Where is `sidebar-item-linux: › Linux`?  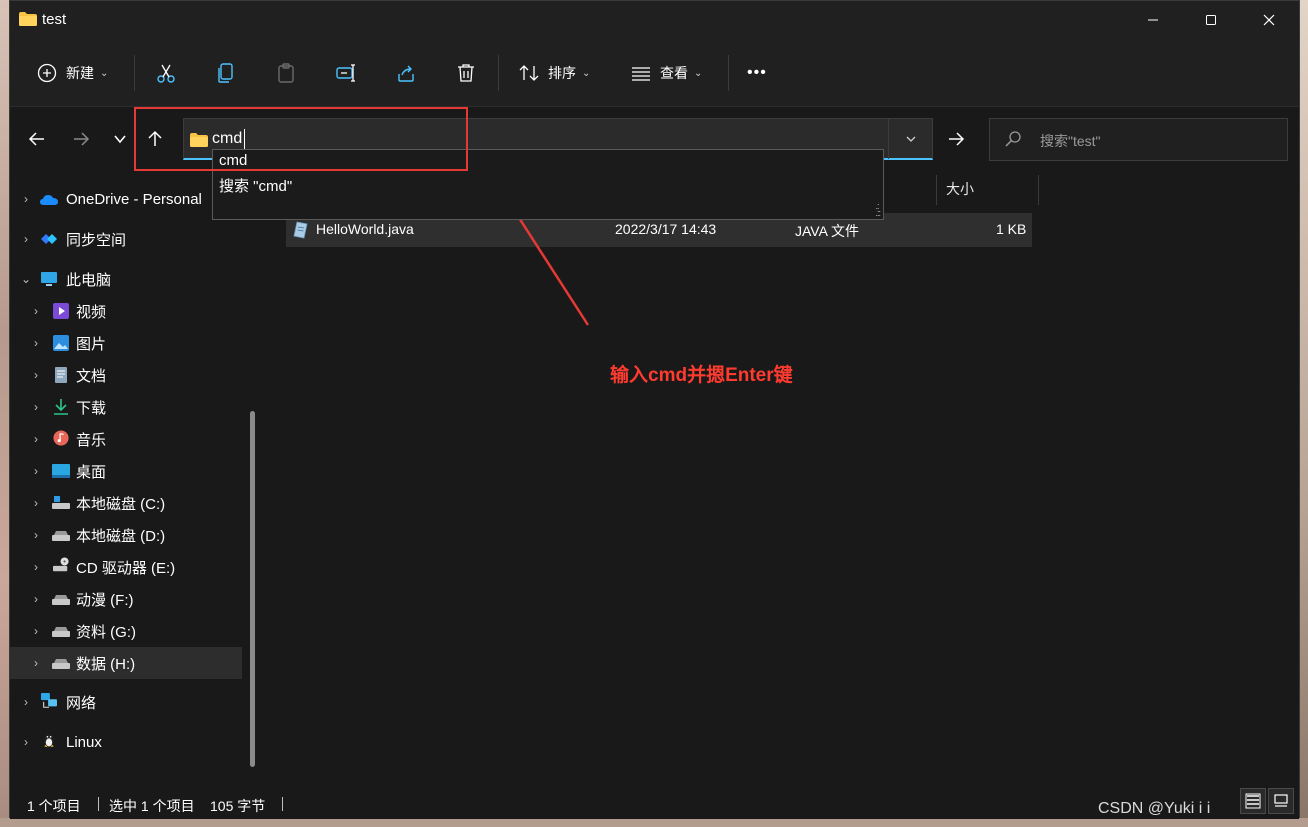
sidebar-item-linux: › Linux is located at coordinates (126, 742).